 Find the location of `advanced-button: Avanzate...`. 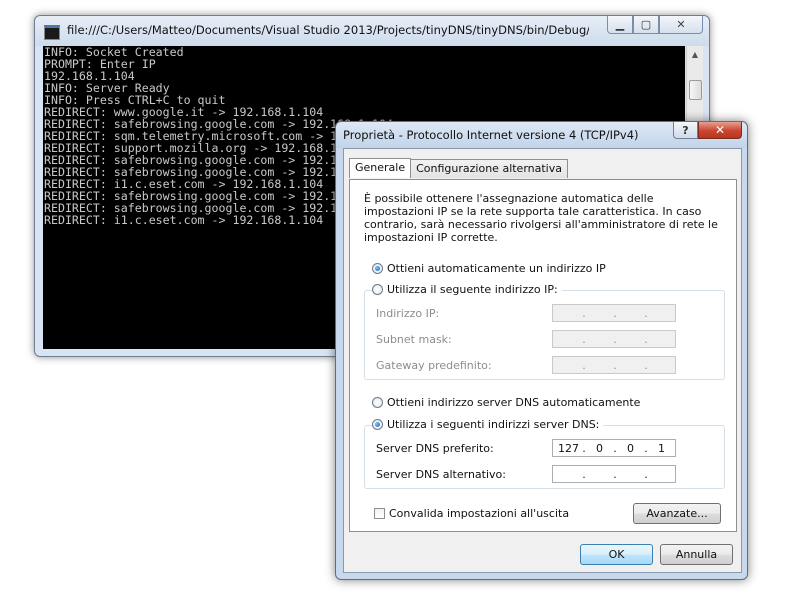

advanced-button: Avanzate... is located at coordinates (677, 513).